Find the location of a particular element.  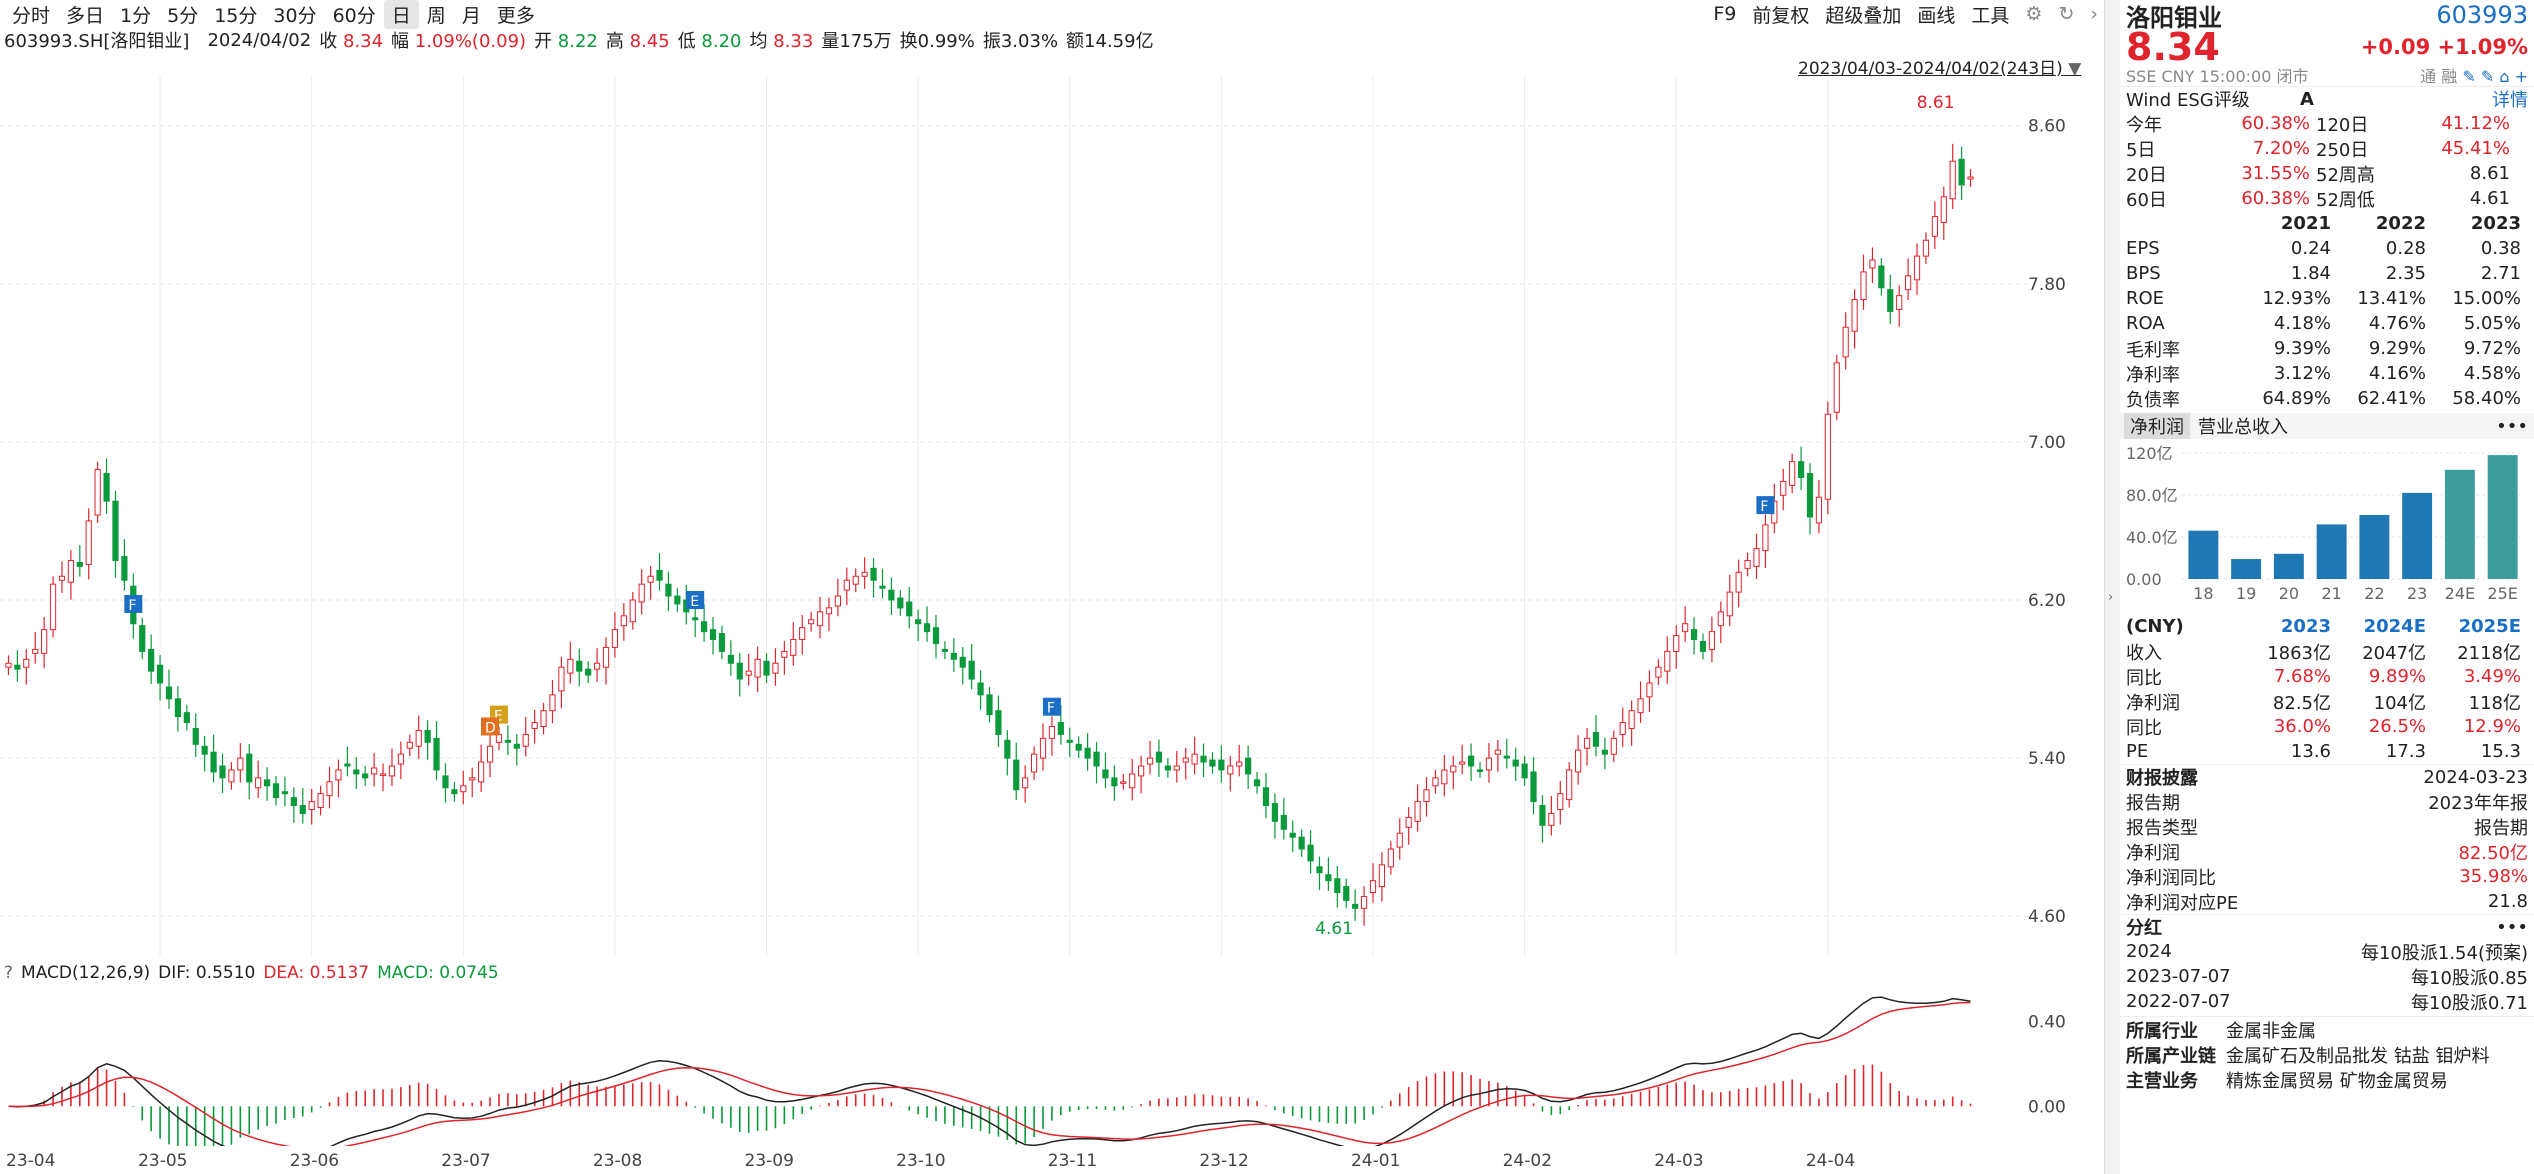

period-tab-10: 更多 is located at coordinates (516, 14).